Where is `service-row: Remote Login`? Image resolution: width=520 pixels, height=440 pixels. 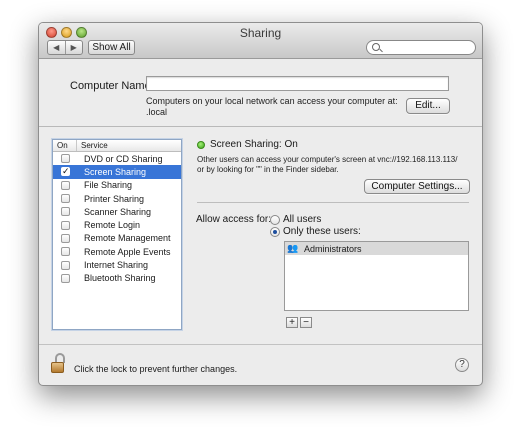 service-row: Remote Login is located at coordinates (117, 224).